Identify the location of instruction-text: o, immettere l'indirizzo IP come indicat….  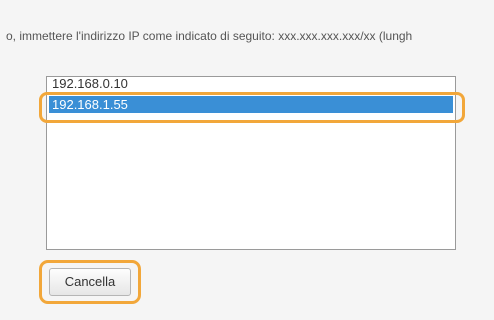
(209, 36).